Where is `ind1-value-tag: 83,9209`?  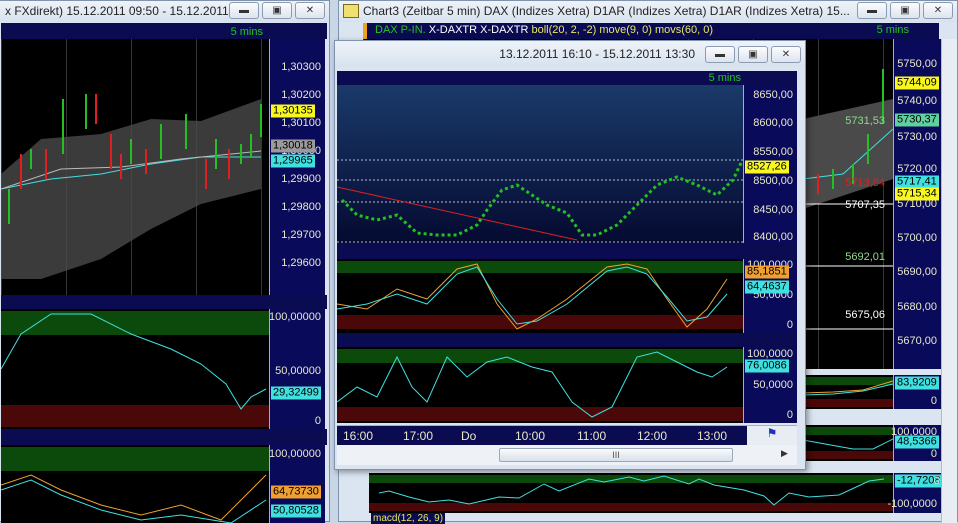
ind1-value-tag: 83,9209 is located at coordinates (917, 383).